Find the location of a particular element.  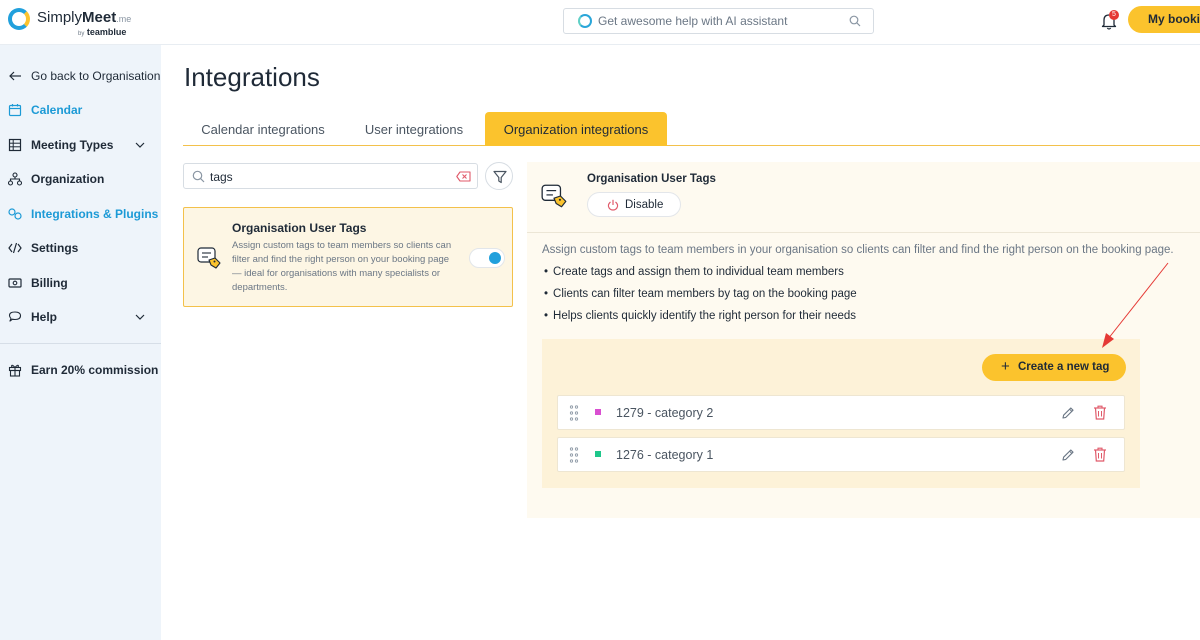

create-tag-button: + Create a new tag is located at coordinates (1054, 367).